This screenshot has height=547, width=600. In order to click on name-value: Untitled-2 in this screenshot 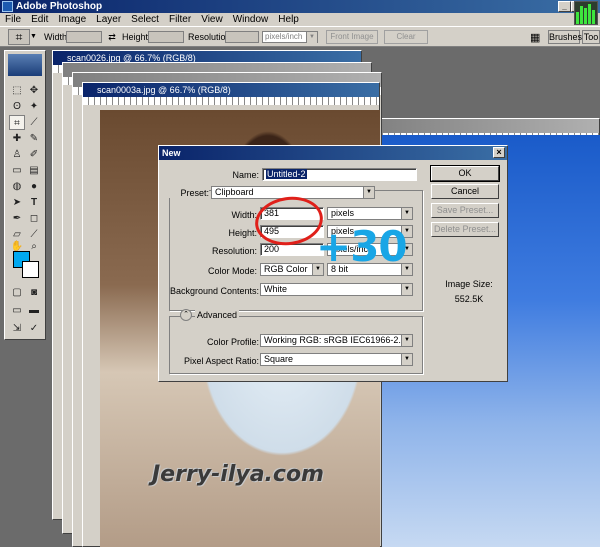, I will do `click(286, 174)`.